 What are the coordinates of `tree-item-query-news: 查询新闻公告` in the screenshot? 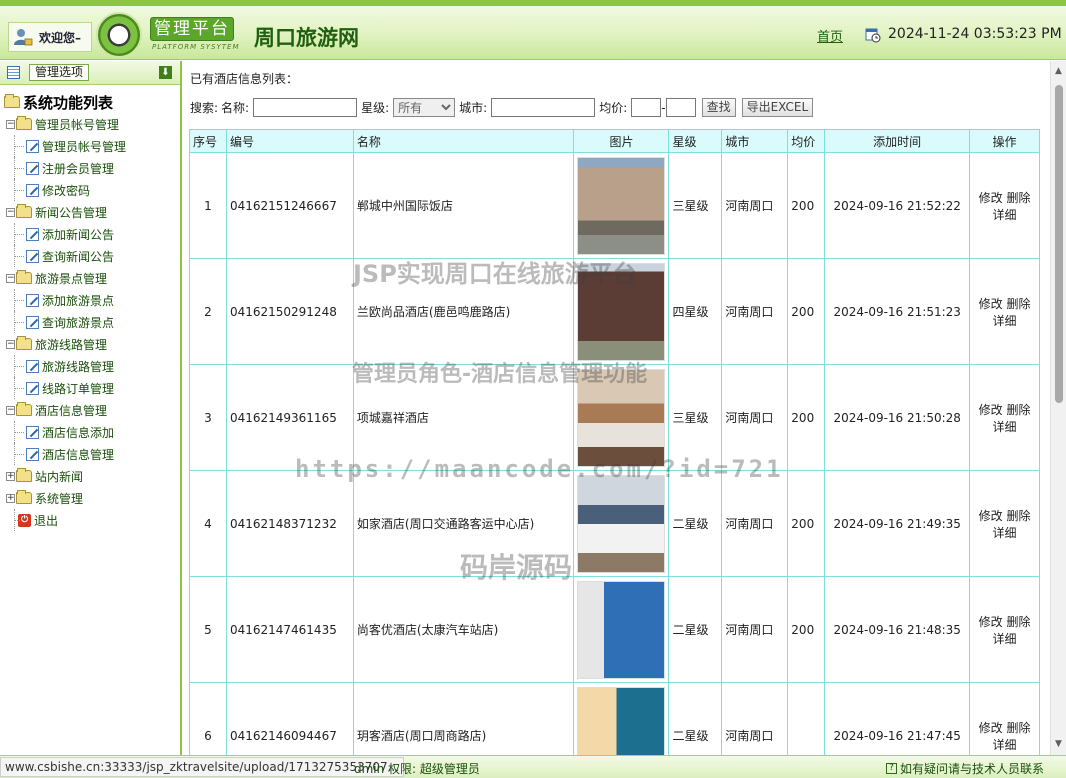 It's located at (90, 256).